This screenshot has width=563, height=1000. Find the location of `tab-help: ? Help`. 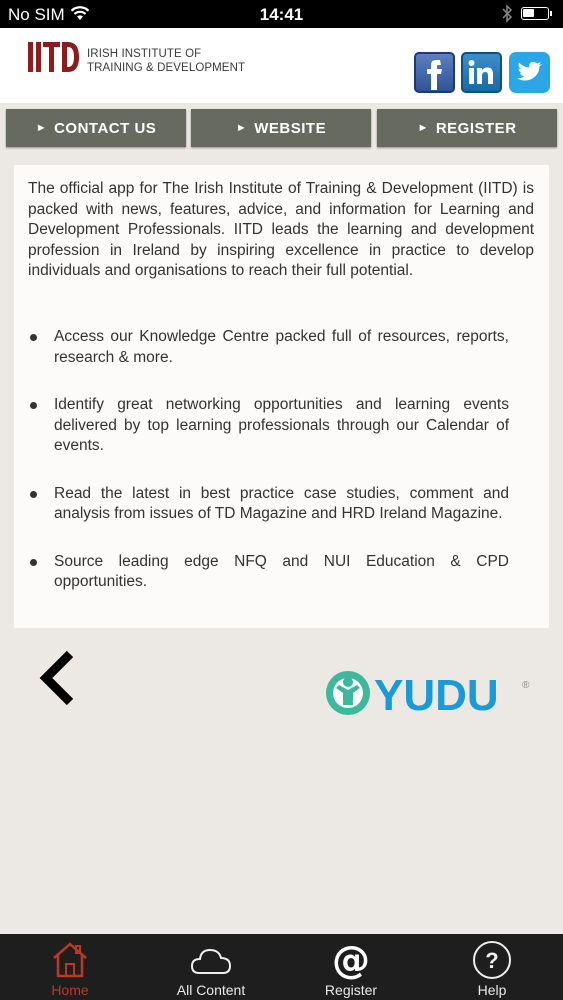

tab-help: ? Help is located at coordinates (492, 967).